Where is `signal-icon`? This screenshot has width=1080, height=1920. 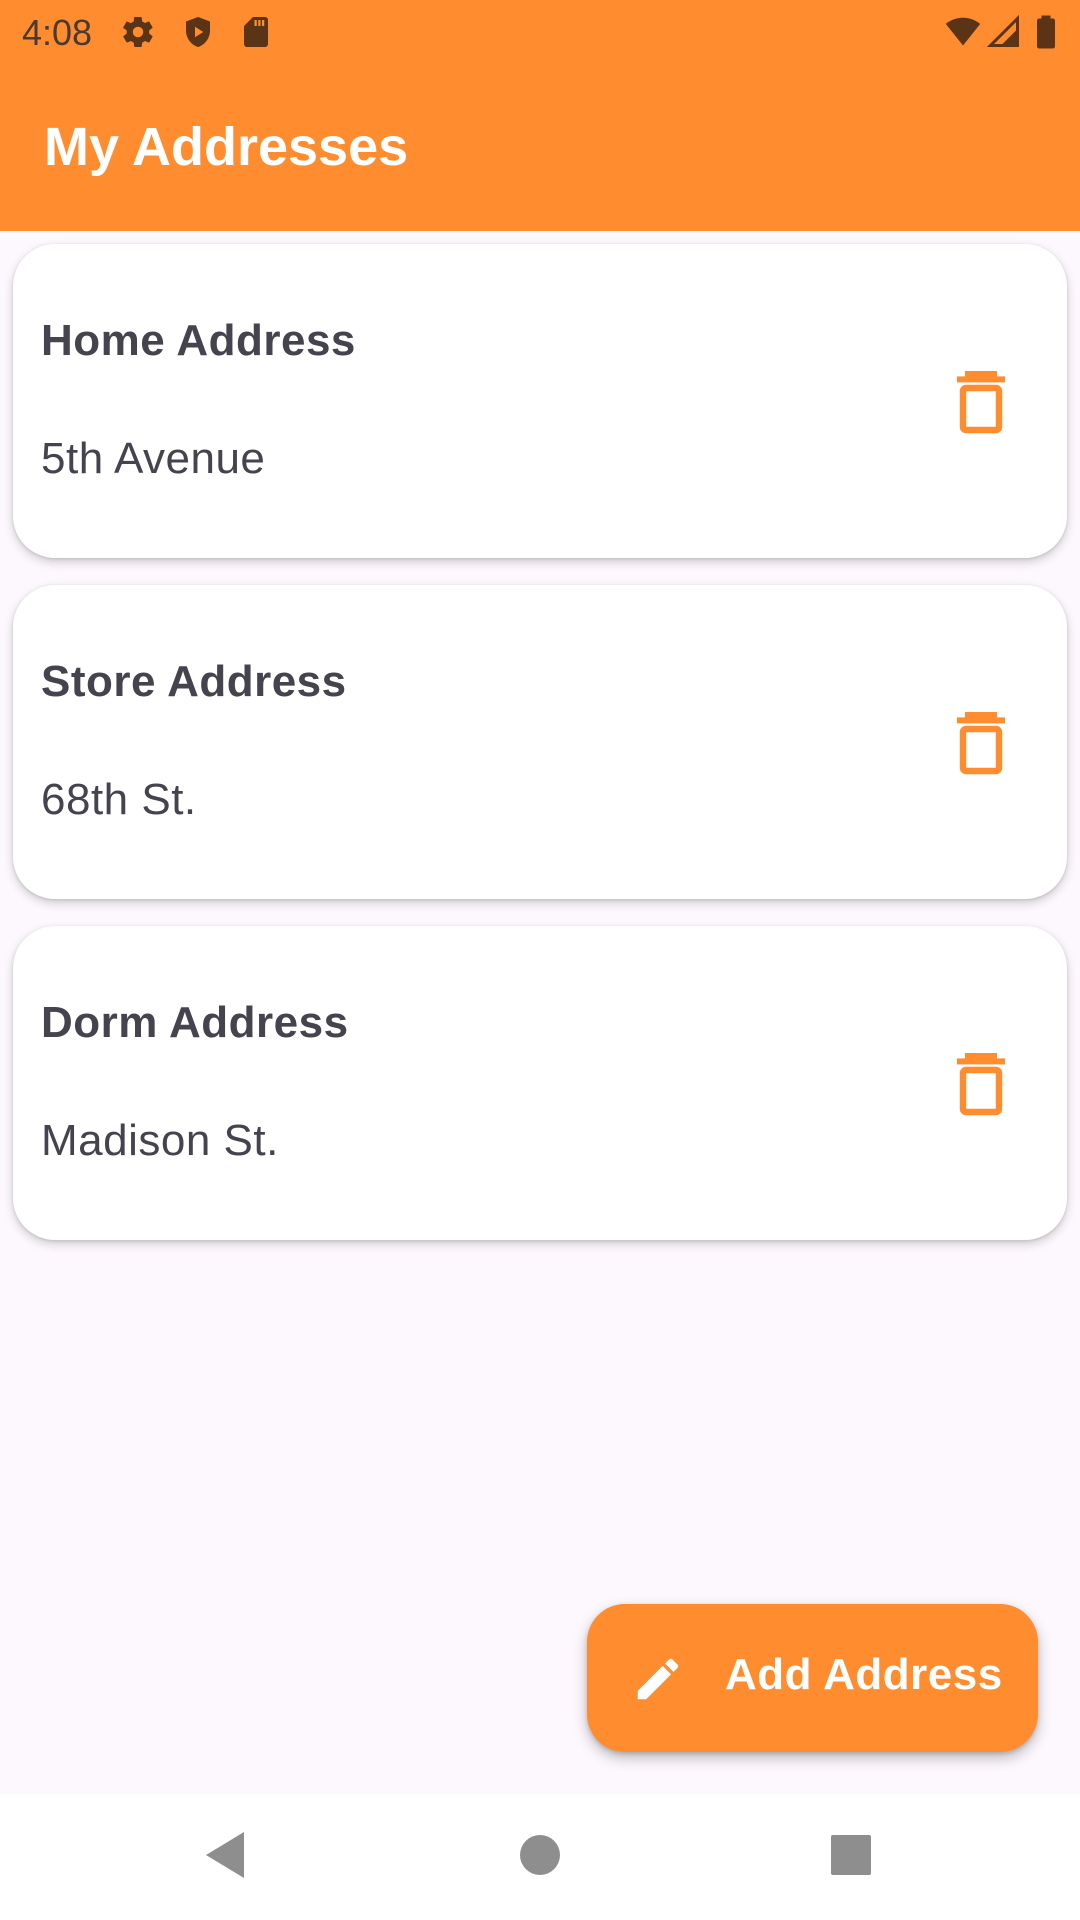
signal-icon is located at coordinates (1004, 32).